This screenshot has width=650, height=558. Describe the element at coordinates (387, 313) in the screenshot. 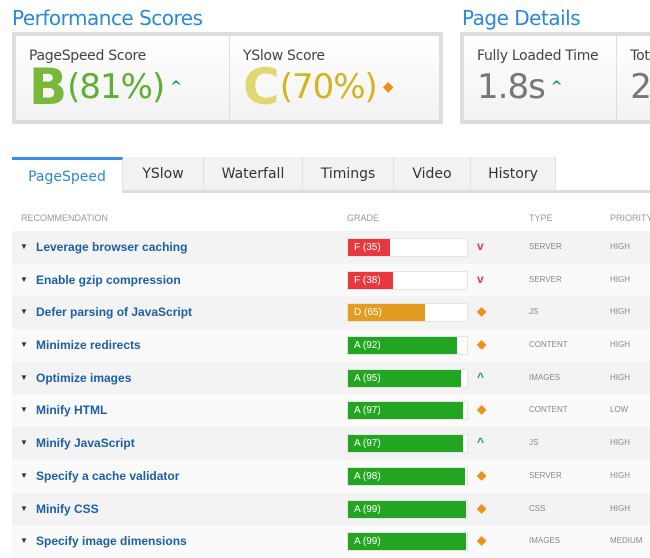

I see `grade-fill: D (65)` at that location.